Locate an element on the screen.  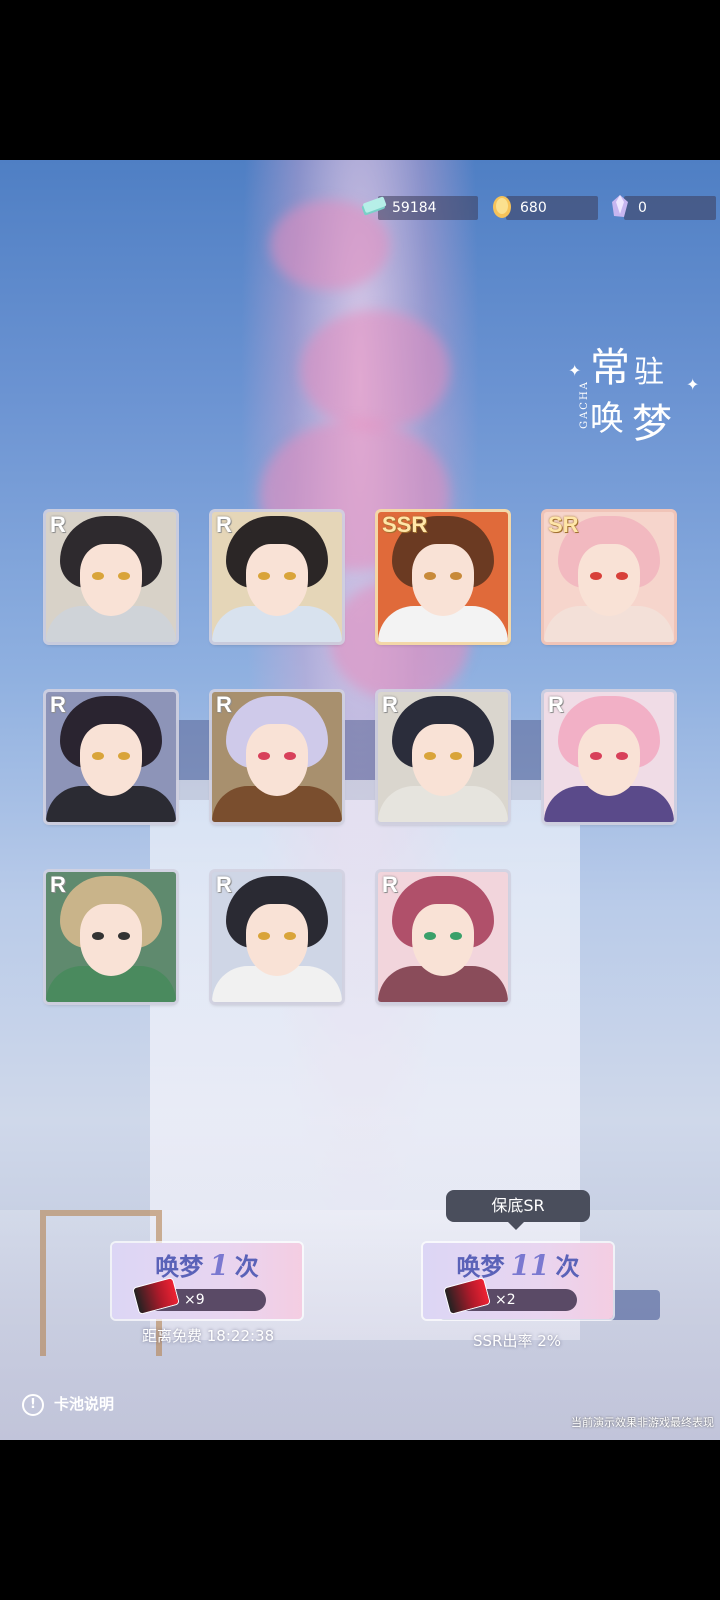
currency-gold: 680 is located at coordinates (545, 208).